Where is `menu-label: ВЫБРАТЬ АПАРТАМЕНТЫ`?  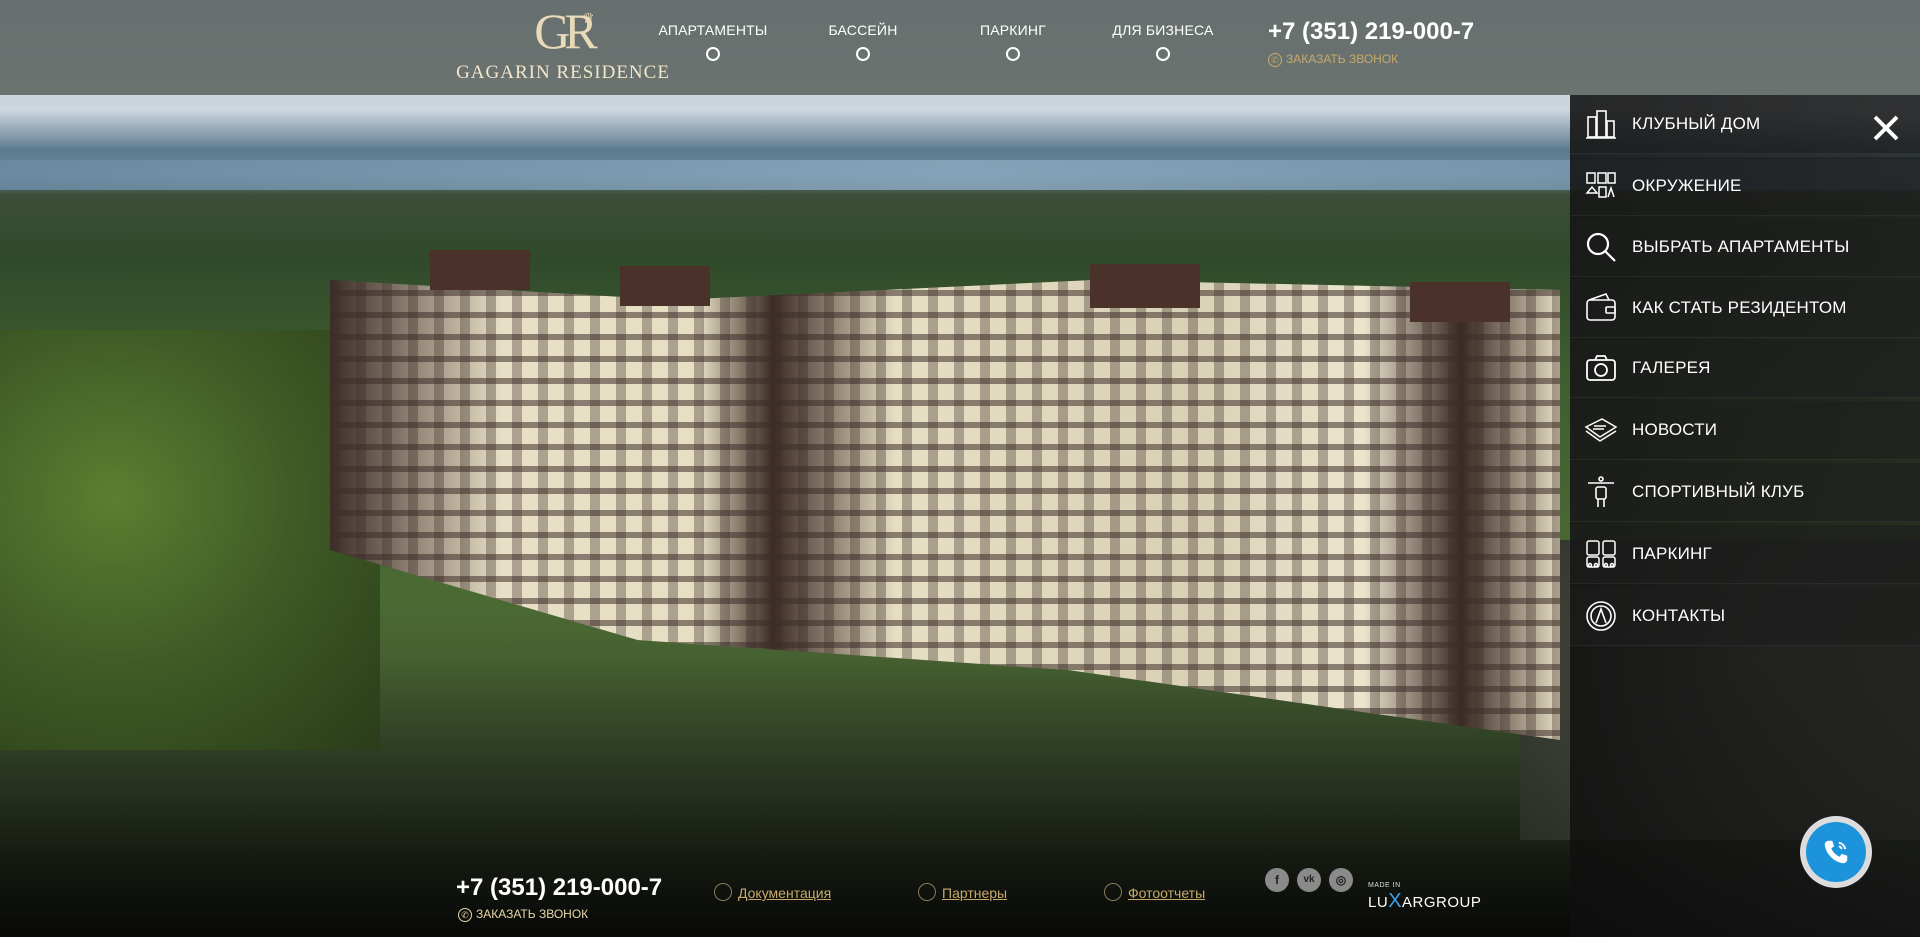 menu-label: ВЫБРАТЬ АПАРТАМЕНТЫ is located at coordinates (1741, 246).